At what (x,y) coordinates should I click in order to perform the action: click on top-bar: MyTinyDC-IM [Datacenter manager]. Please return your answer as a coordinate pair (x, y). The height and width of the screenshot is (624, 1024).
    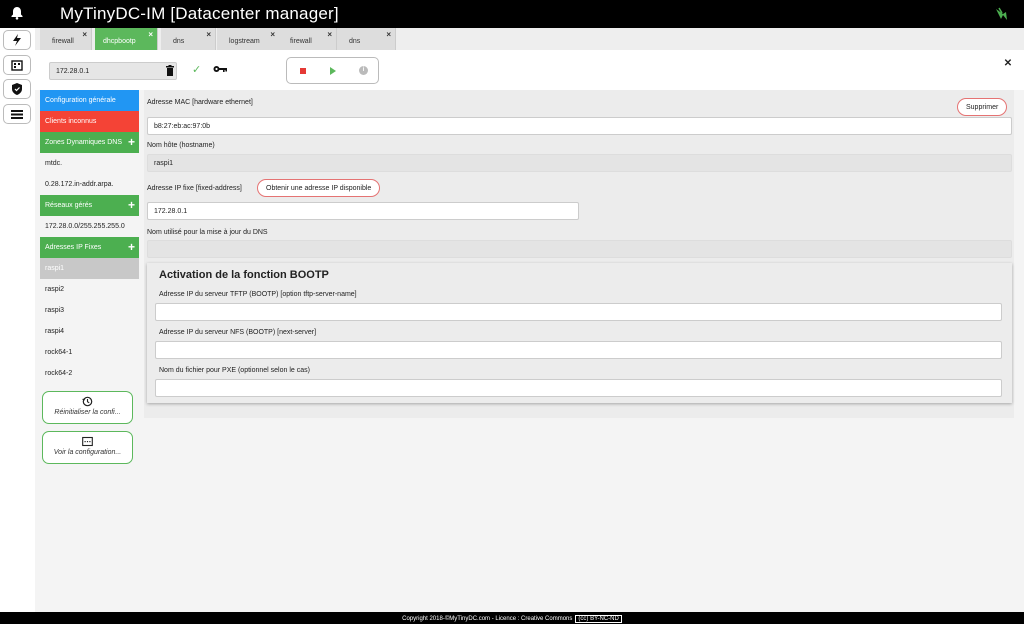
    Looking at the image, I should click on (512, 14).